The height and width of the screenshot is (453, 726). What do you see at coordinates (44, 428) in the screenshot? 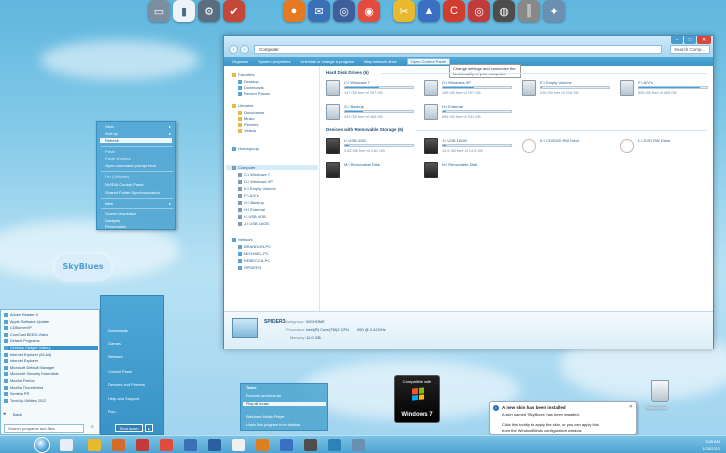
I see `start-search-input: Search programs and files` at bounding box center [44, 428].